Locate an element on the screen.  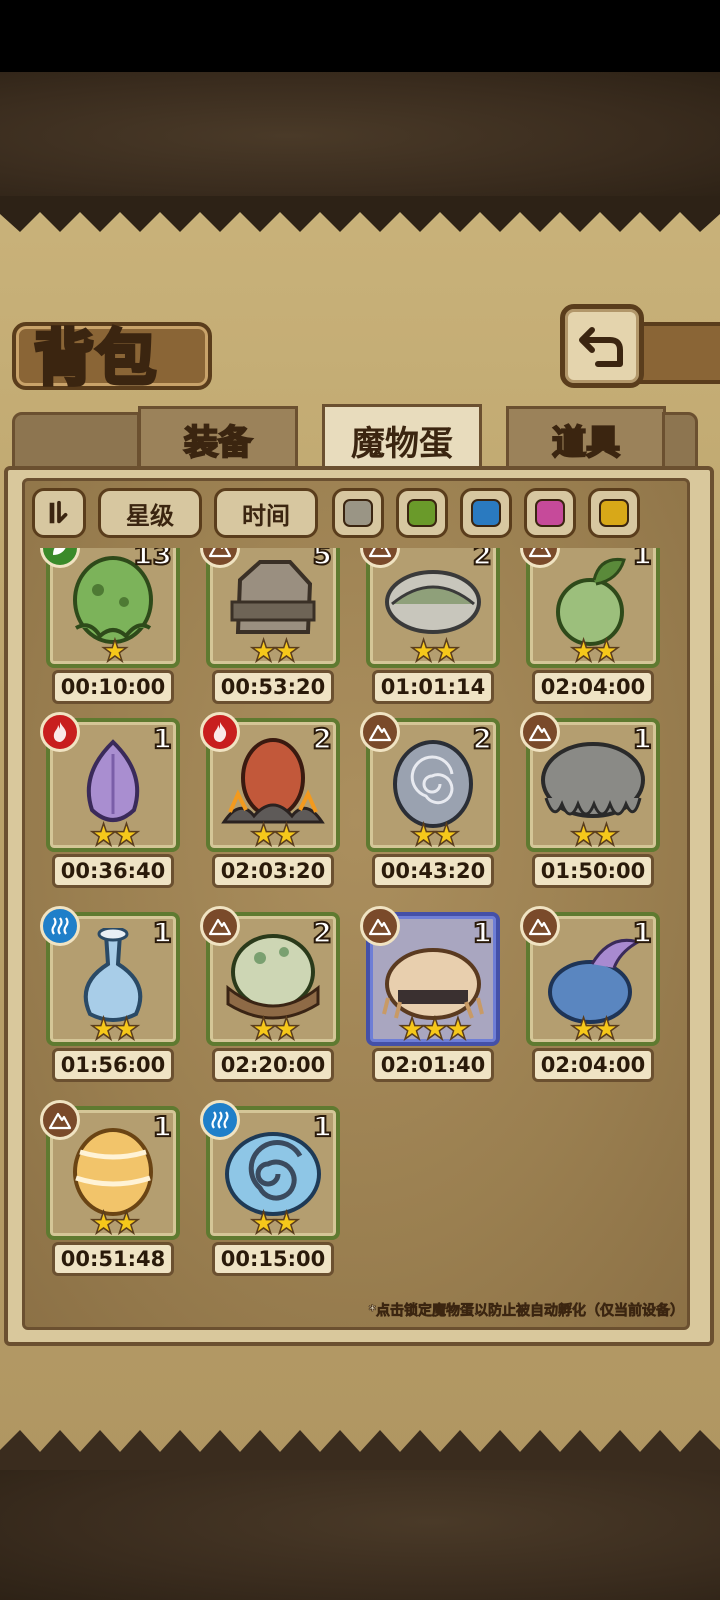
filter-blue-button is located at coordinates (486, 513).